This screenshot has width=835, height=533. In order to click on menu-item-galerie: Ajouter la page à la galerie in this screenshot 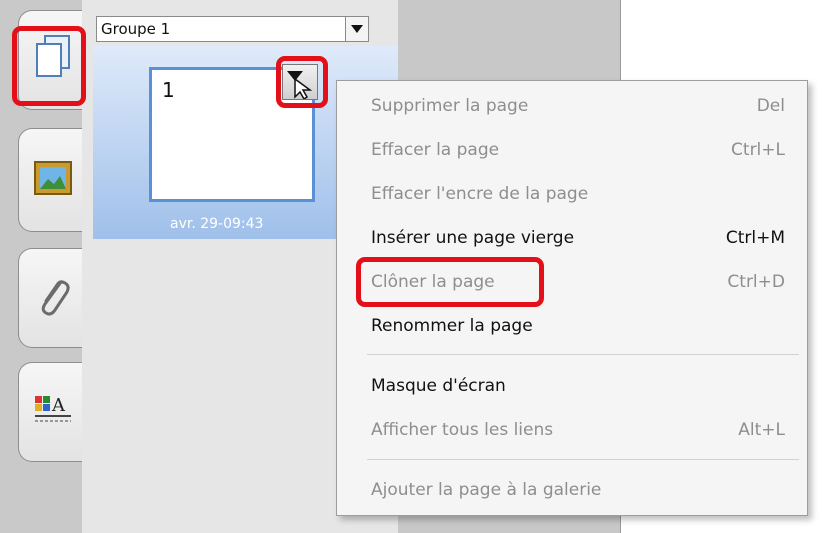, I will do `click(572, 491)`.